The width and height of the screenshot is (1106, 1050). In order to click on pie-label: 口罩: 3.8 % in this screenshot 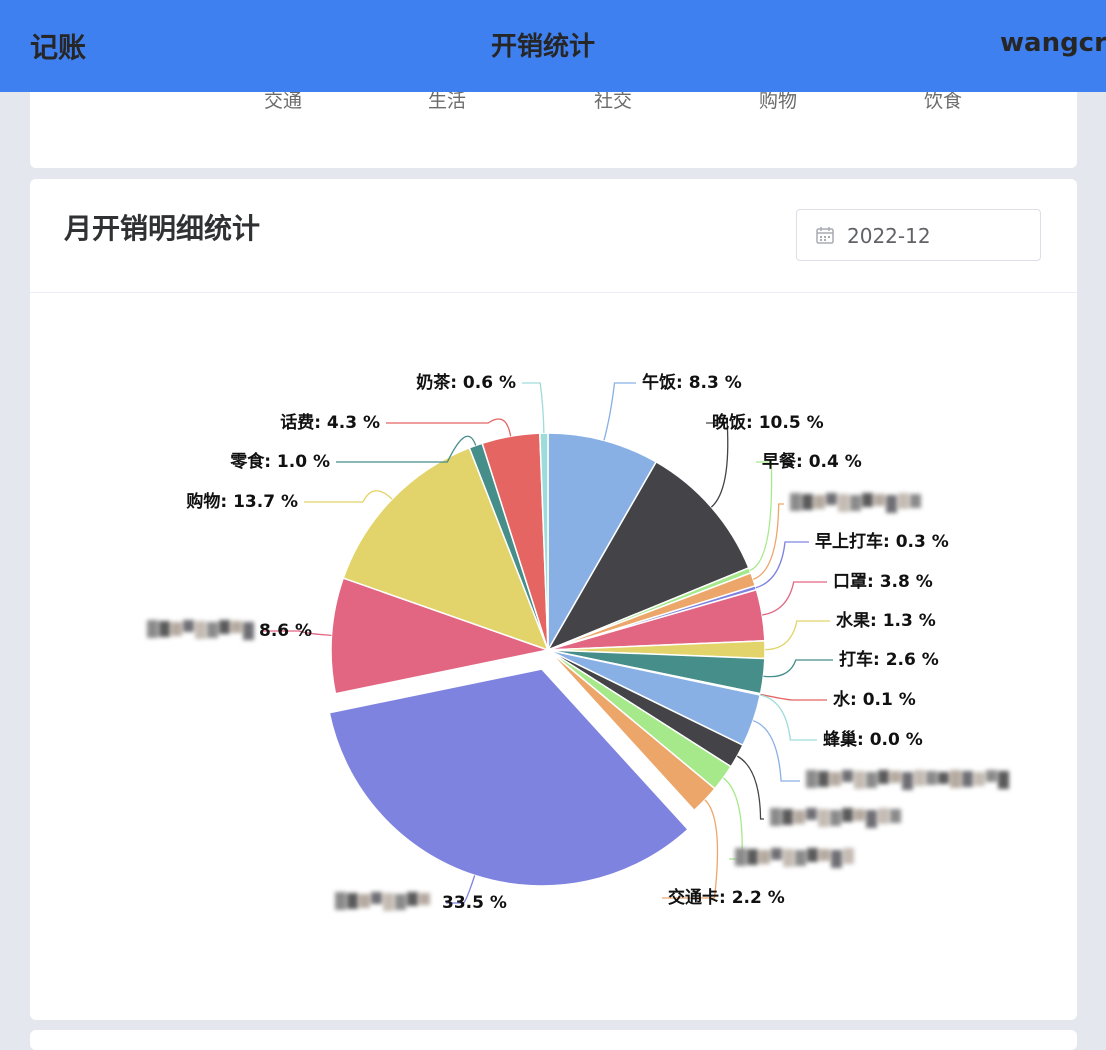, I will do `click(883, 582)`.